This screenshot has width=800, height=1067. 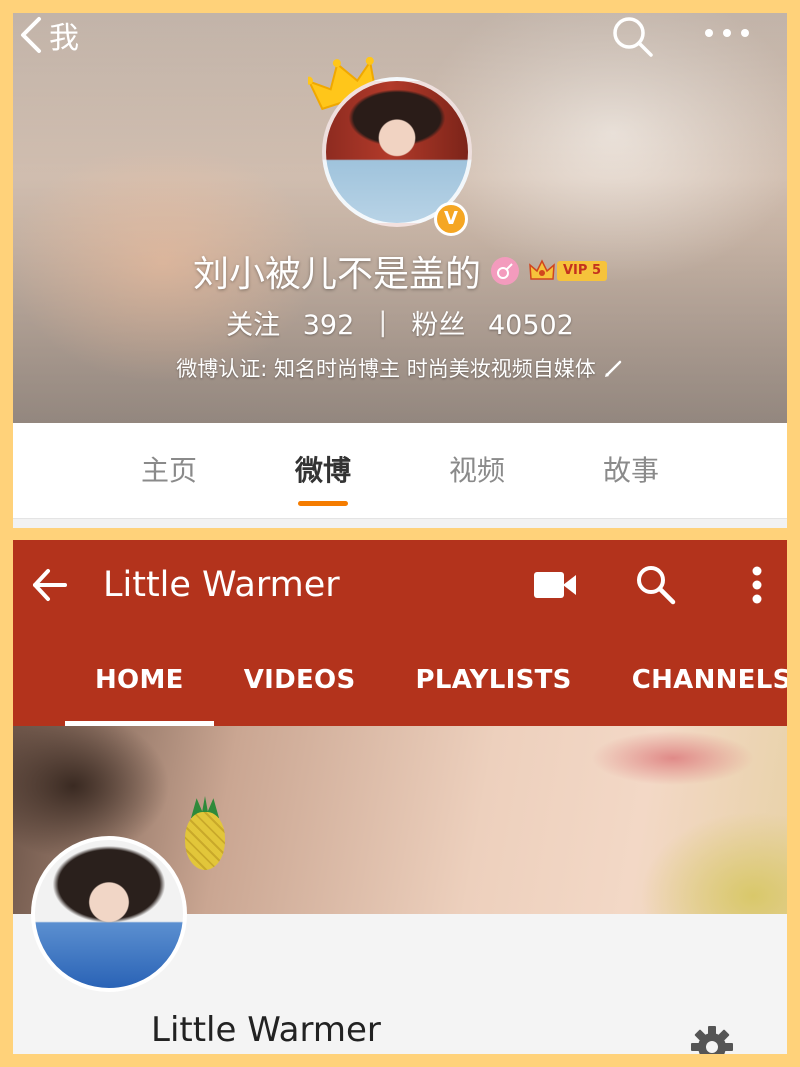 What do you see at coordinates (438, 325) in the screenshot?
I see `followers-label: 粉丝` at bounding box center [438, 325].